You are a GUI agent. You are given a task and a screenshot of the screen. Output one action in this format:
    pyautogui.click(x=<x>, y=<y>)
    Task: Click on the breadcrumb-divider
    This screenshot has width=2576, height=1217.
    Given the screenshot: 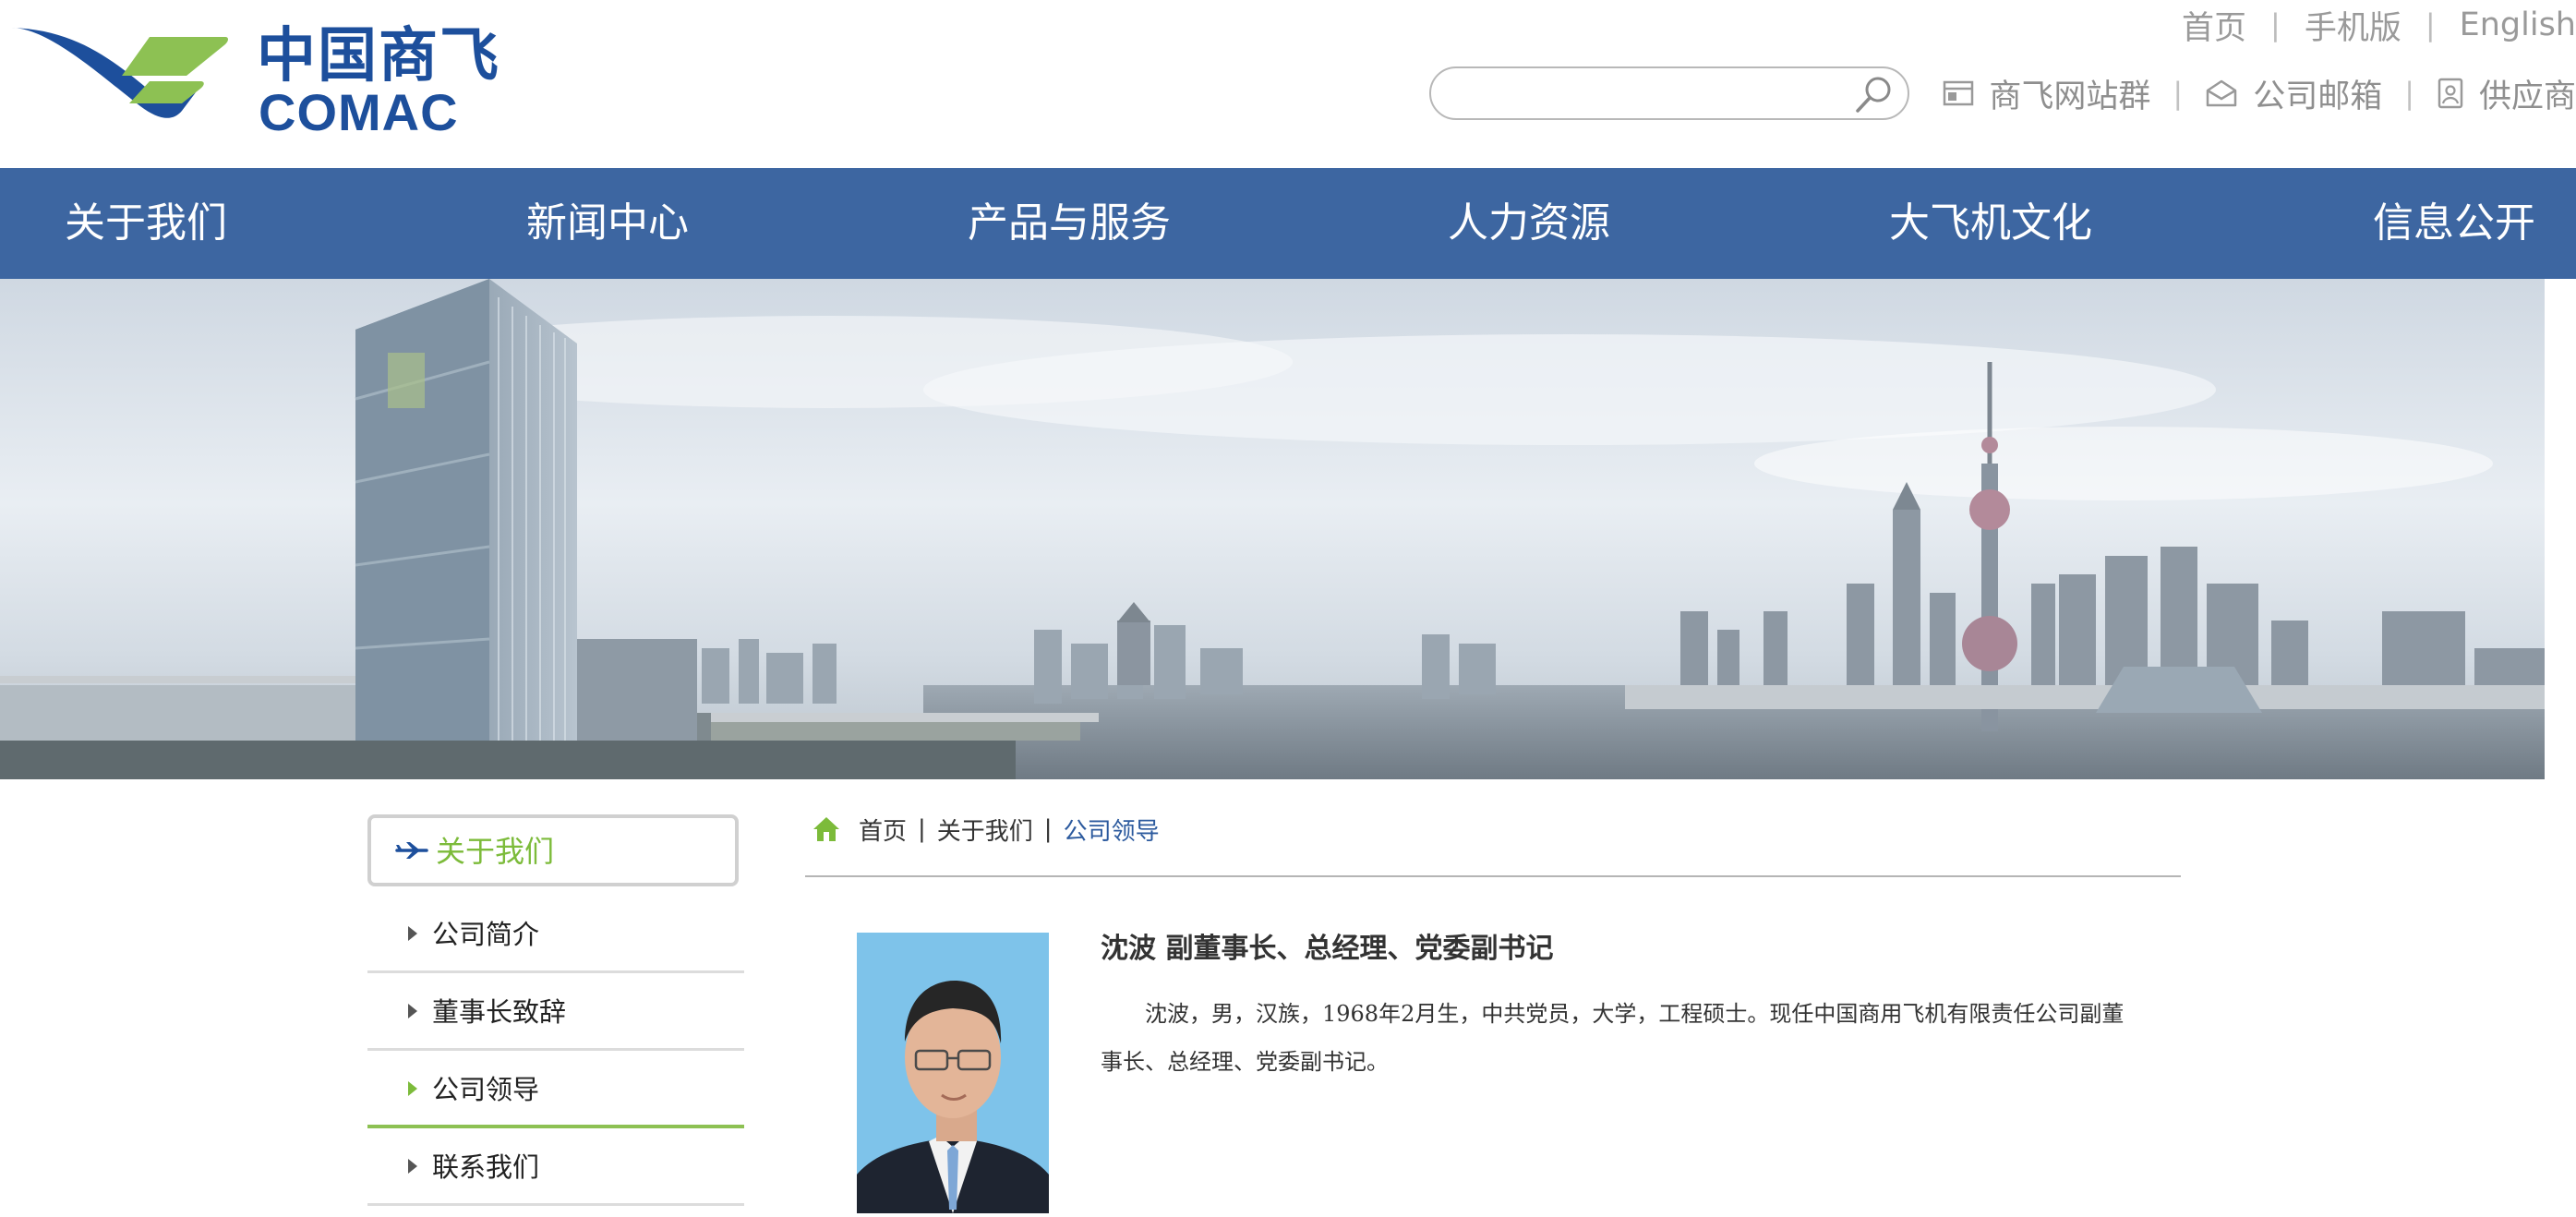 What is the action you would take?
    pyautogui.click(x=1493, y=876)
    